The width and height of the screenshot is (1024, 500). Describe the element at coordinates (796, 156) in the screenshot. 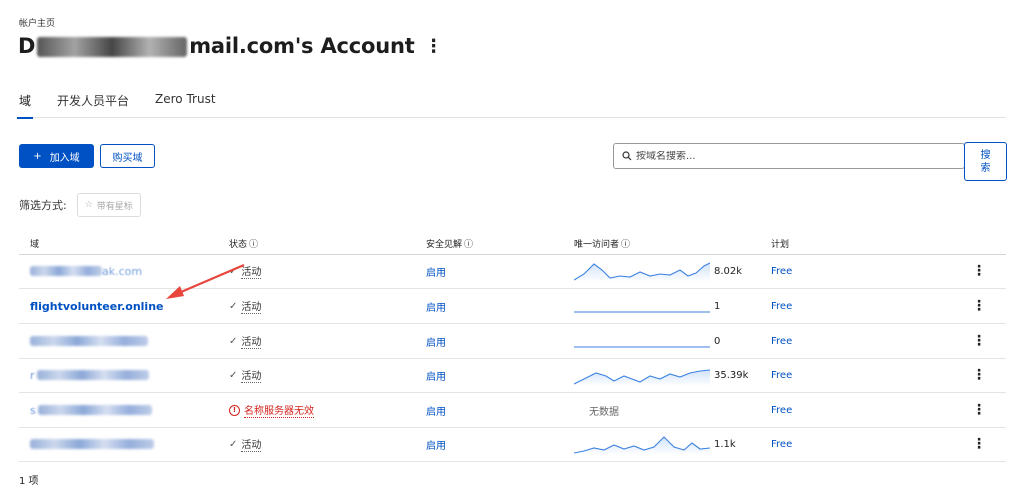

I see `search-input` at that location.